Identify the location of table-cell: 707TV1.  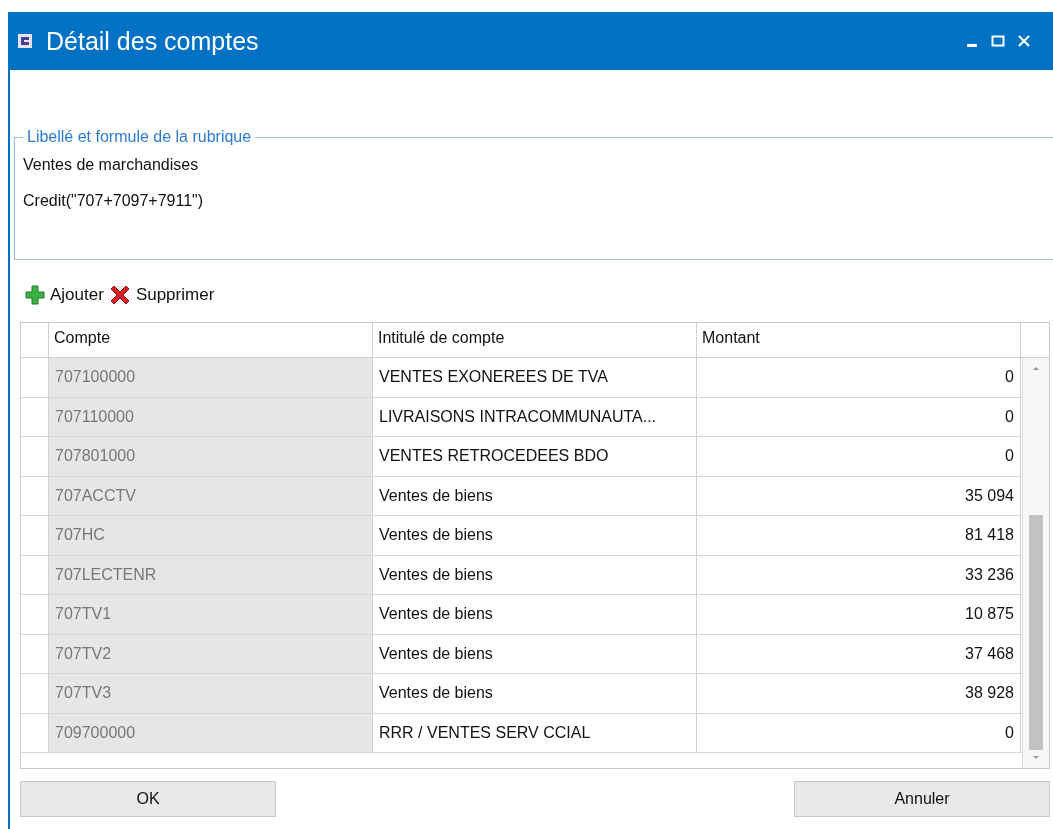
(211, 614).